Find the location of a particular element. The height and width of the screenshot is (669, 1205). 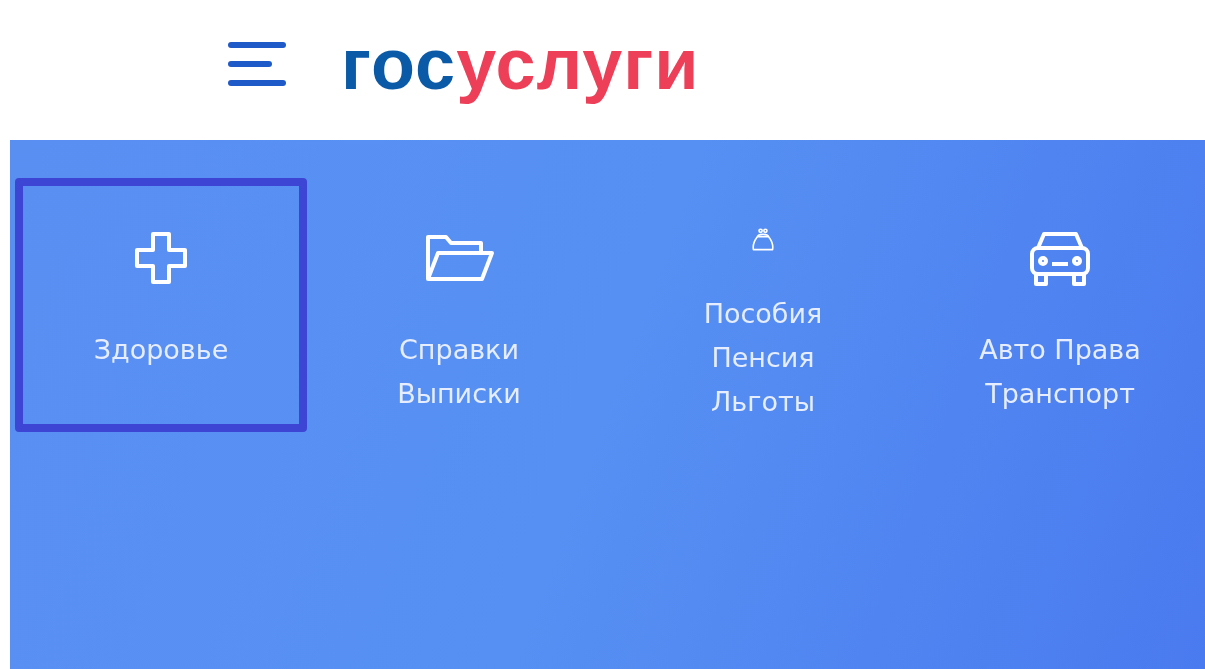

category-label: Здоровье is located at coordinates (161, 350).